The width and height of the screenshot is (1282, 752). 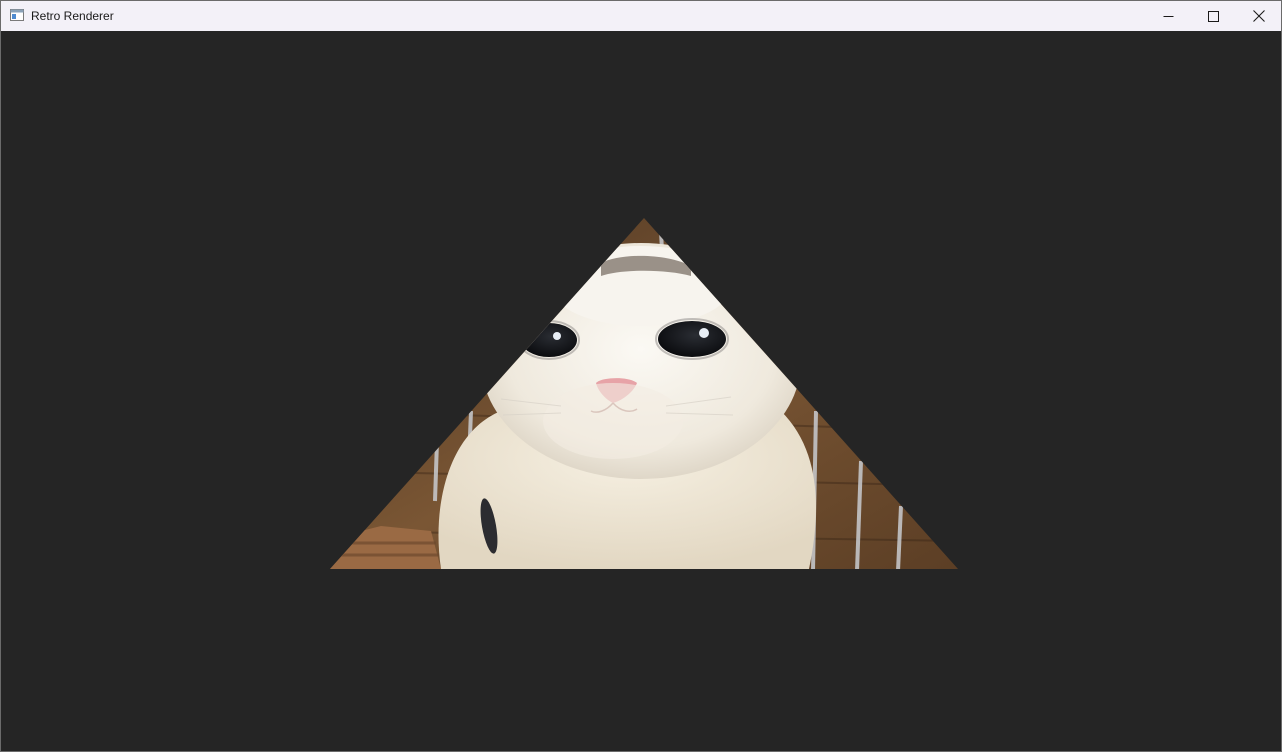 I want to click on maximize-button, so click(x=1213, y=16).